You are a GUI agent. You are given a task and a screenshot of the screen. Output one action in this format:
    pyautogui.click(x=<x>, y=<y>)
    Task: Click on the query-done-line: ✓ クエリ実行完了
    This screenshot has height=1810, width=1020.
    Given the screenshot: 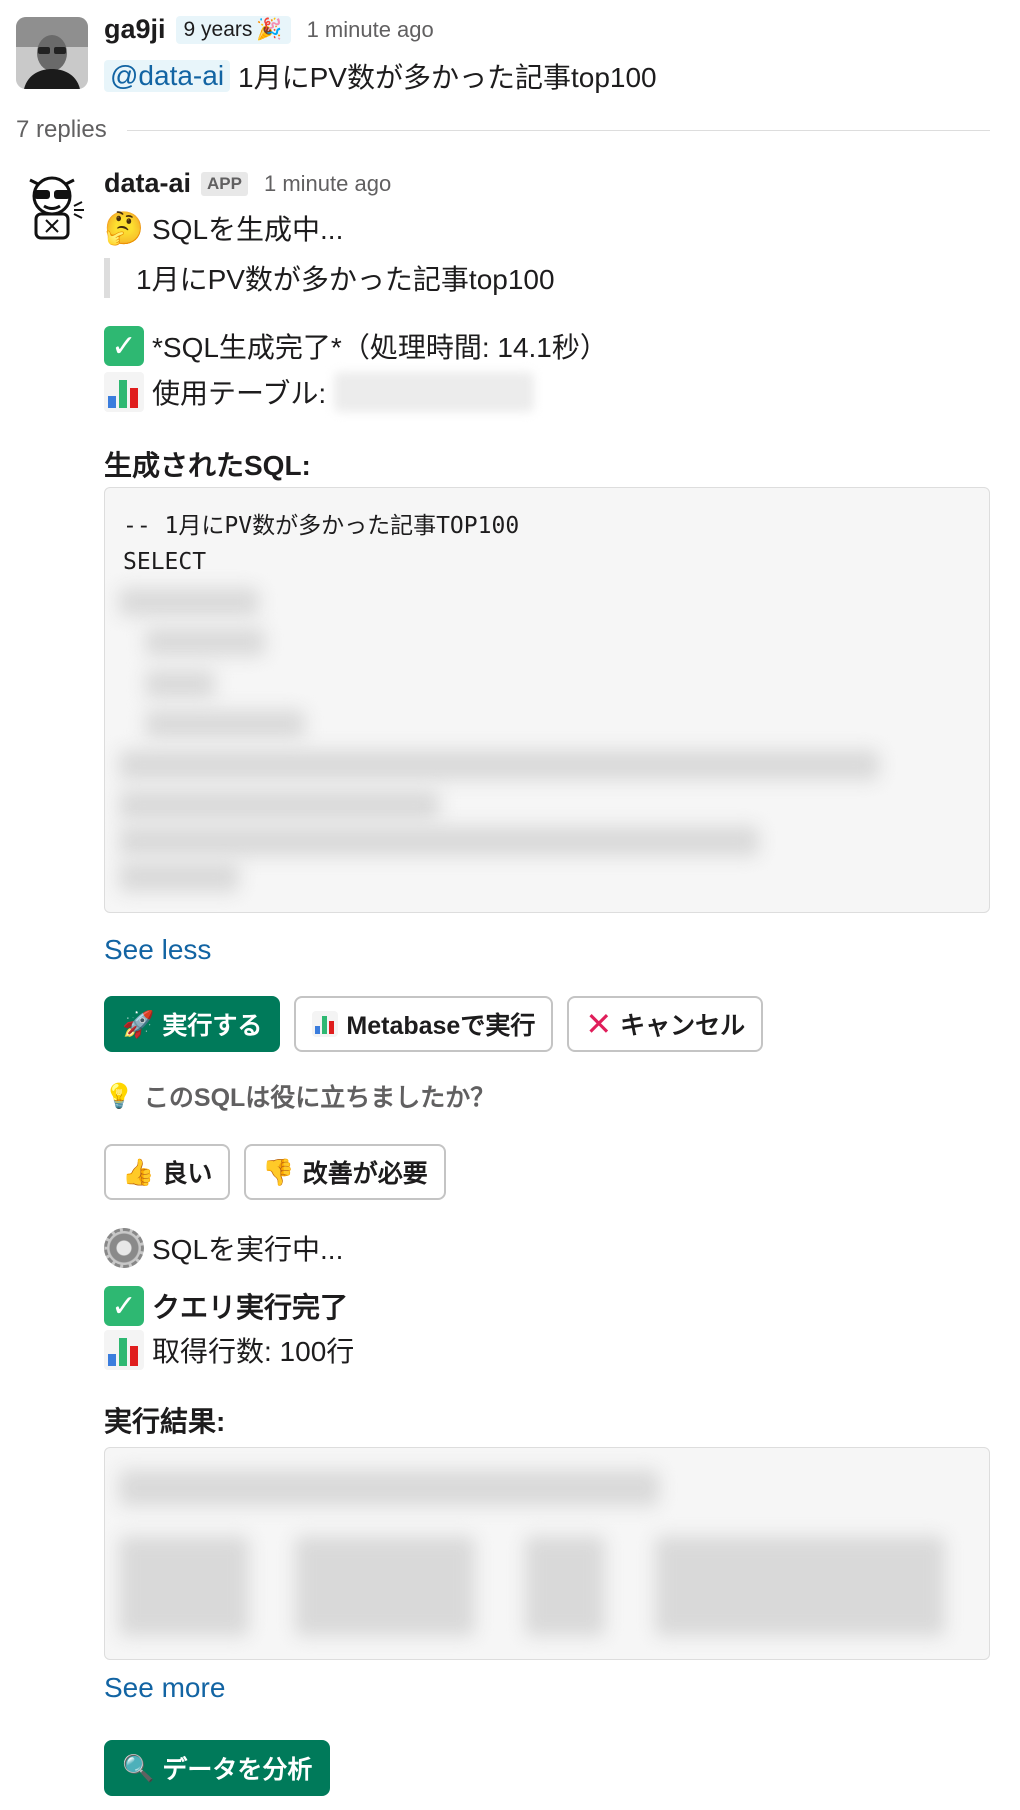 What is the action you would take?
    pyautogui.click(x=226, y=1306)
    